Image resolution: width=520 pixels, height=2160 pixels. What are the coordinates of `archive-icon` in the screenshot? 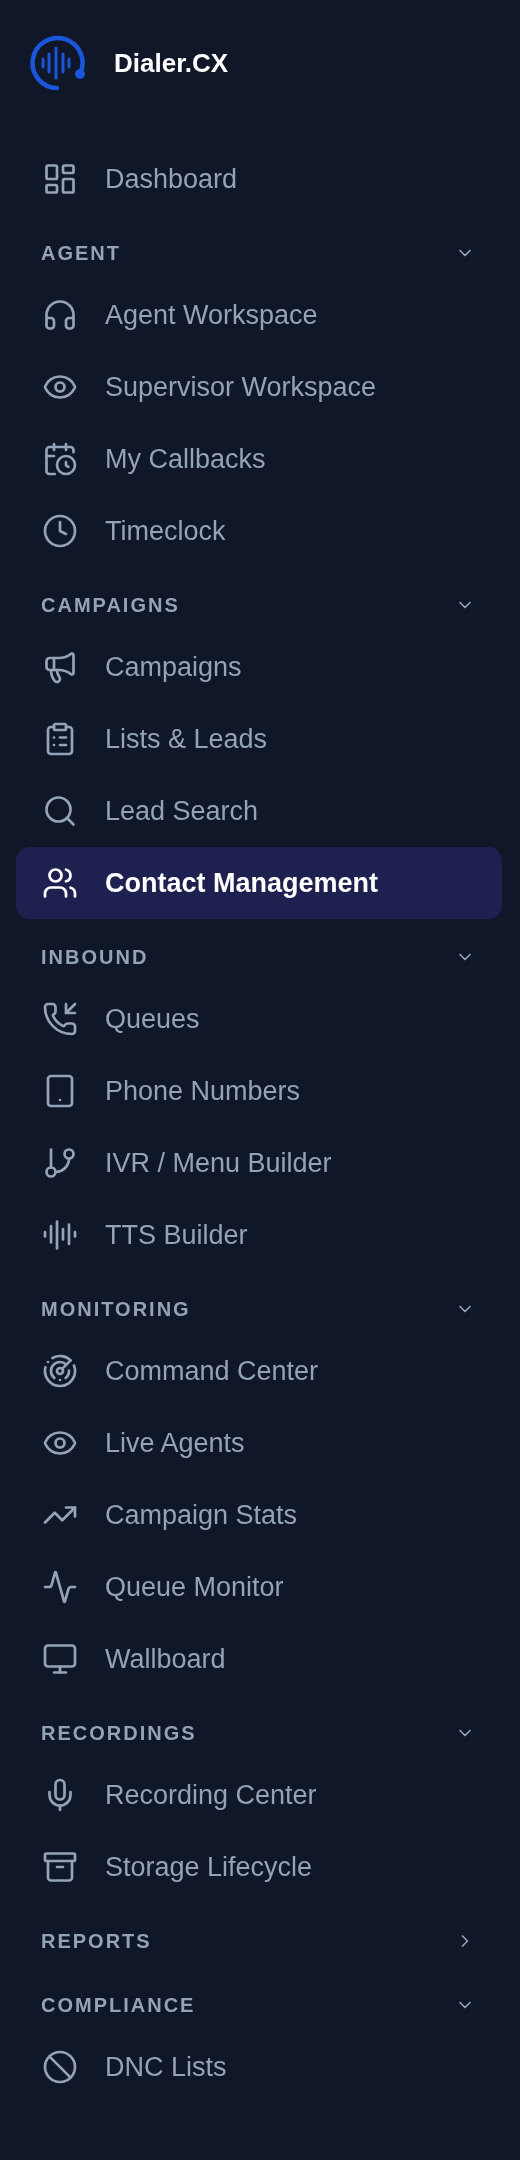 It's located at (60, 1867).